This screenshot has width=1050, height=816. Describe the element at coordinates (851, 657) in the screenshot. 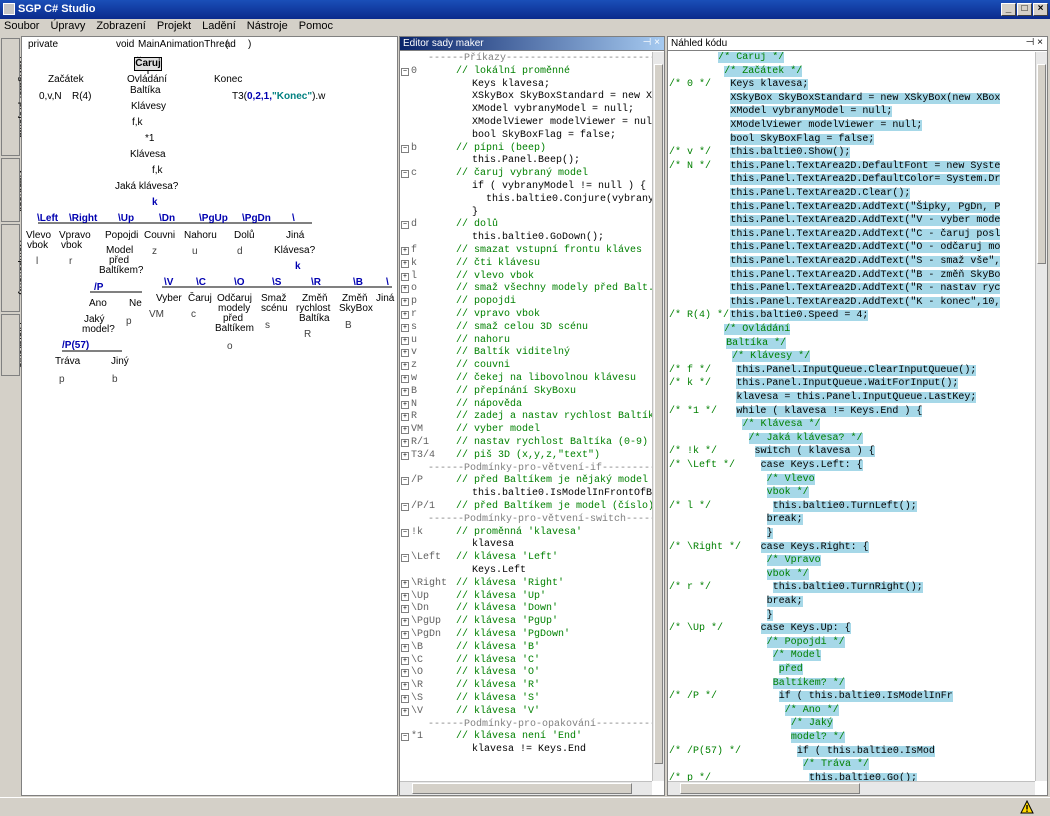

I see `preview-line: /* Model` at that location.